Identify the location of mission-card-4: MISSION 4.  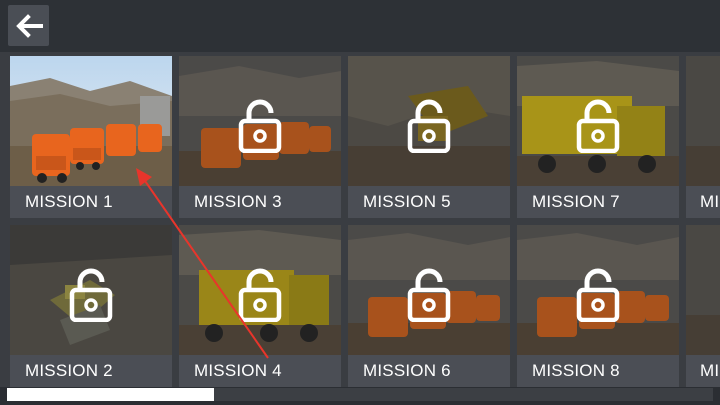
(260, 306).